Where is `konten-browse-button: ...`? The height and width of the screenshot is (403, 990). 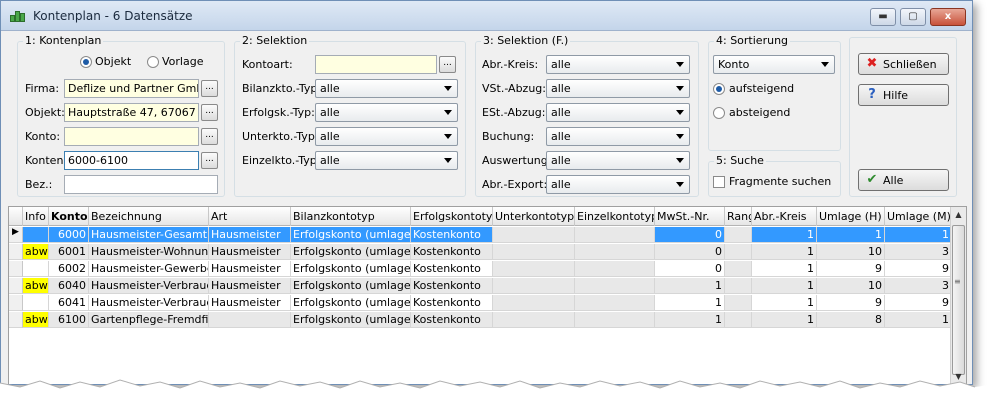 konten-browse-button: ... is located at coordinates (209, 160).